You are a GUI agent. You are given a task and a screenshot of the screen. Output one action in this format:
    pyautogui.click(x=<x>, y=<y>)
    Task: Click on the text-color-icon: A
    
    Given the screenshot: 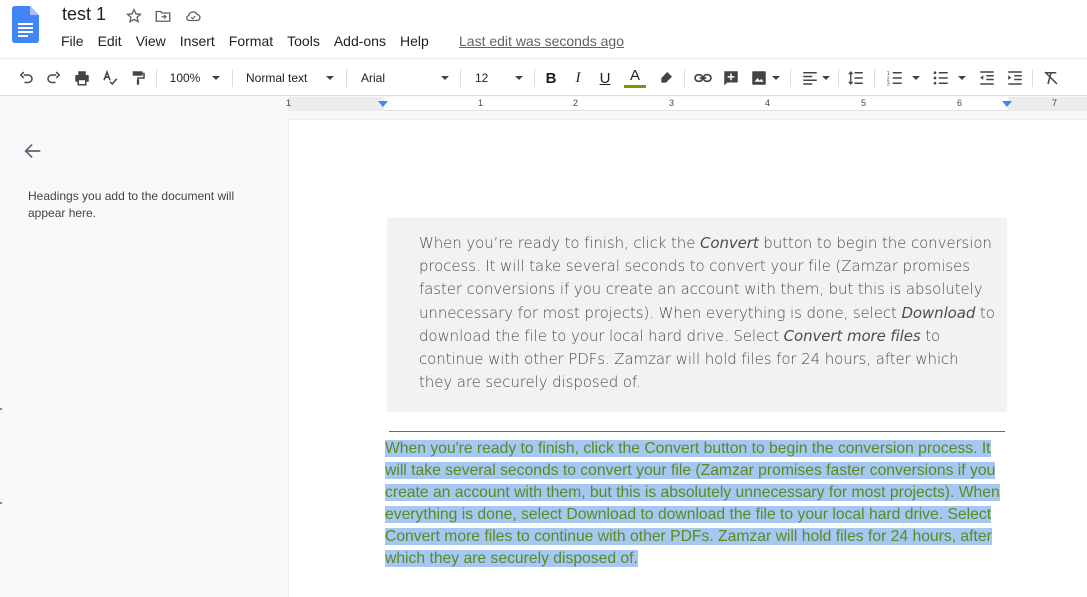 What is the action you would take?
    pyautogui.click(x=634, y=75)
    